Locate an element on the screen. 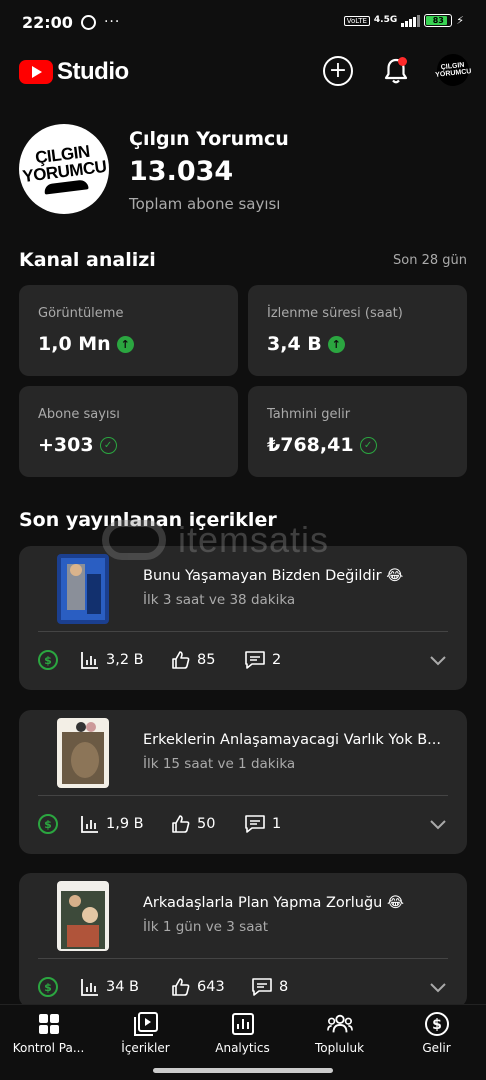 Image resolution: width=486 pixels, height=1080 pixels. views-count: 1,9 B is located at coordinates (125, 824).